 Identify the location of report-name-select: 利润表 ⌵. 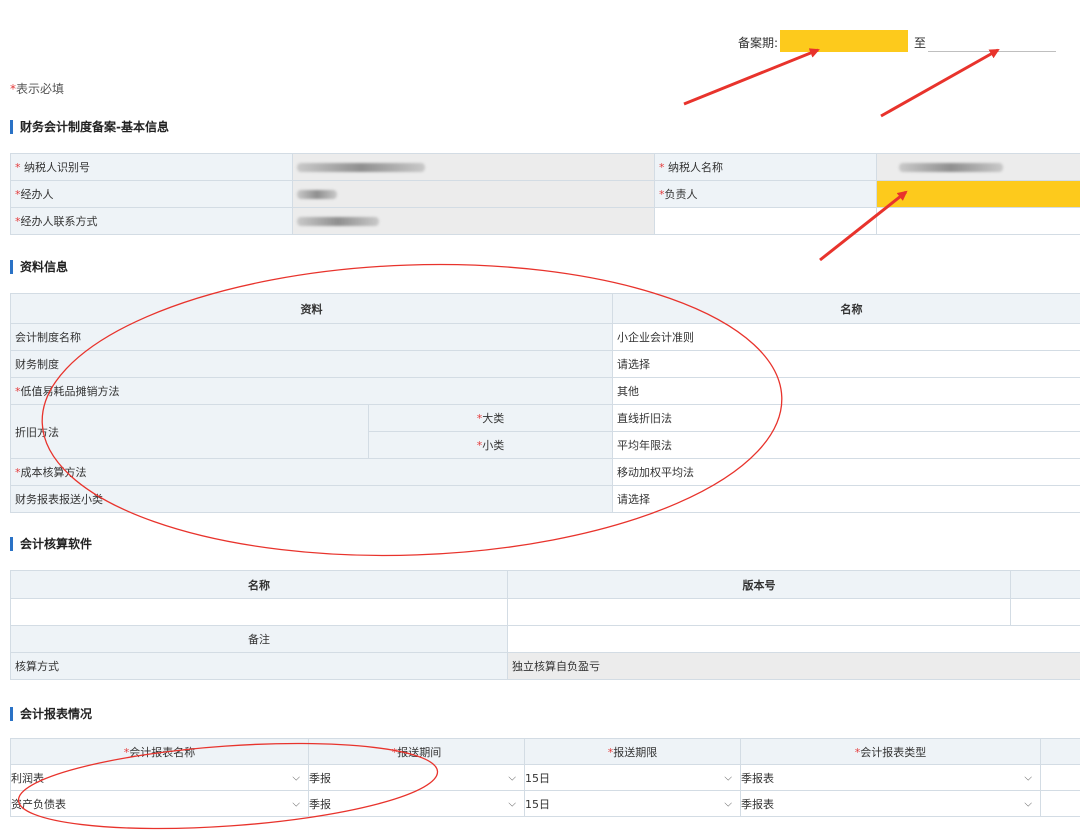
(159, 777).